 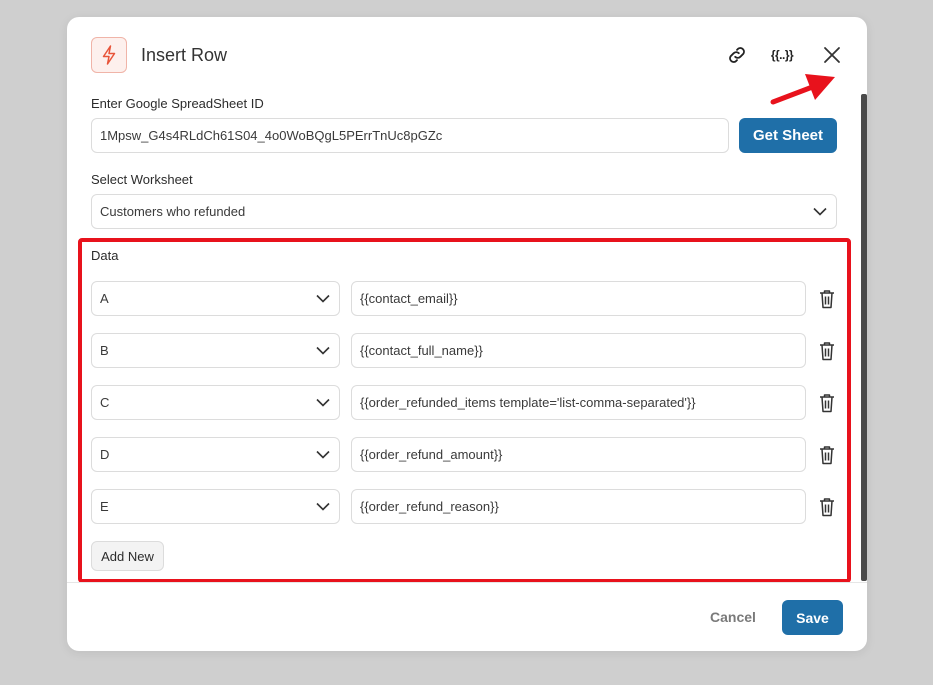 I want to click on column-value: A, so click(x=104, y=298).